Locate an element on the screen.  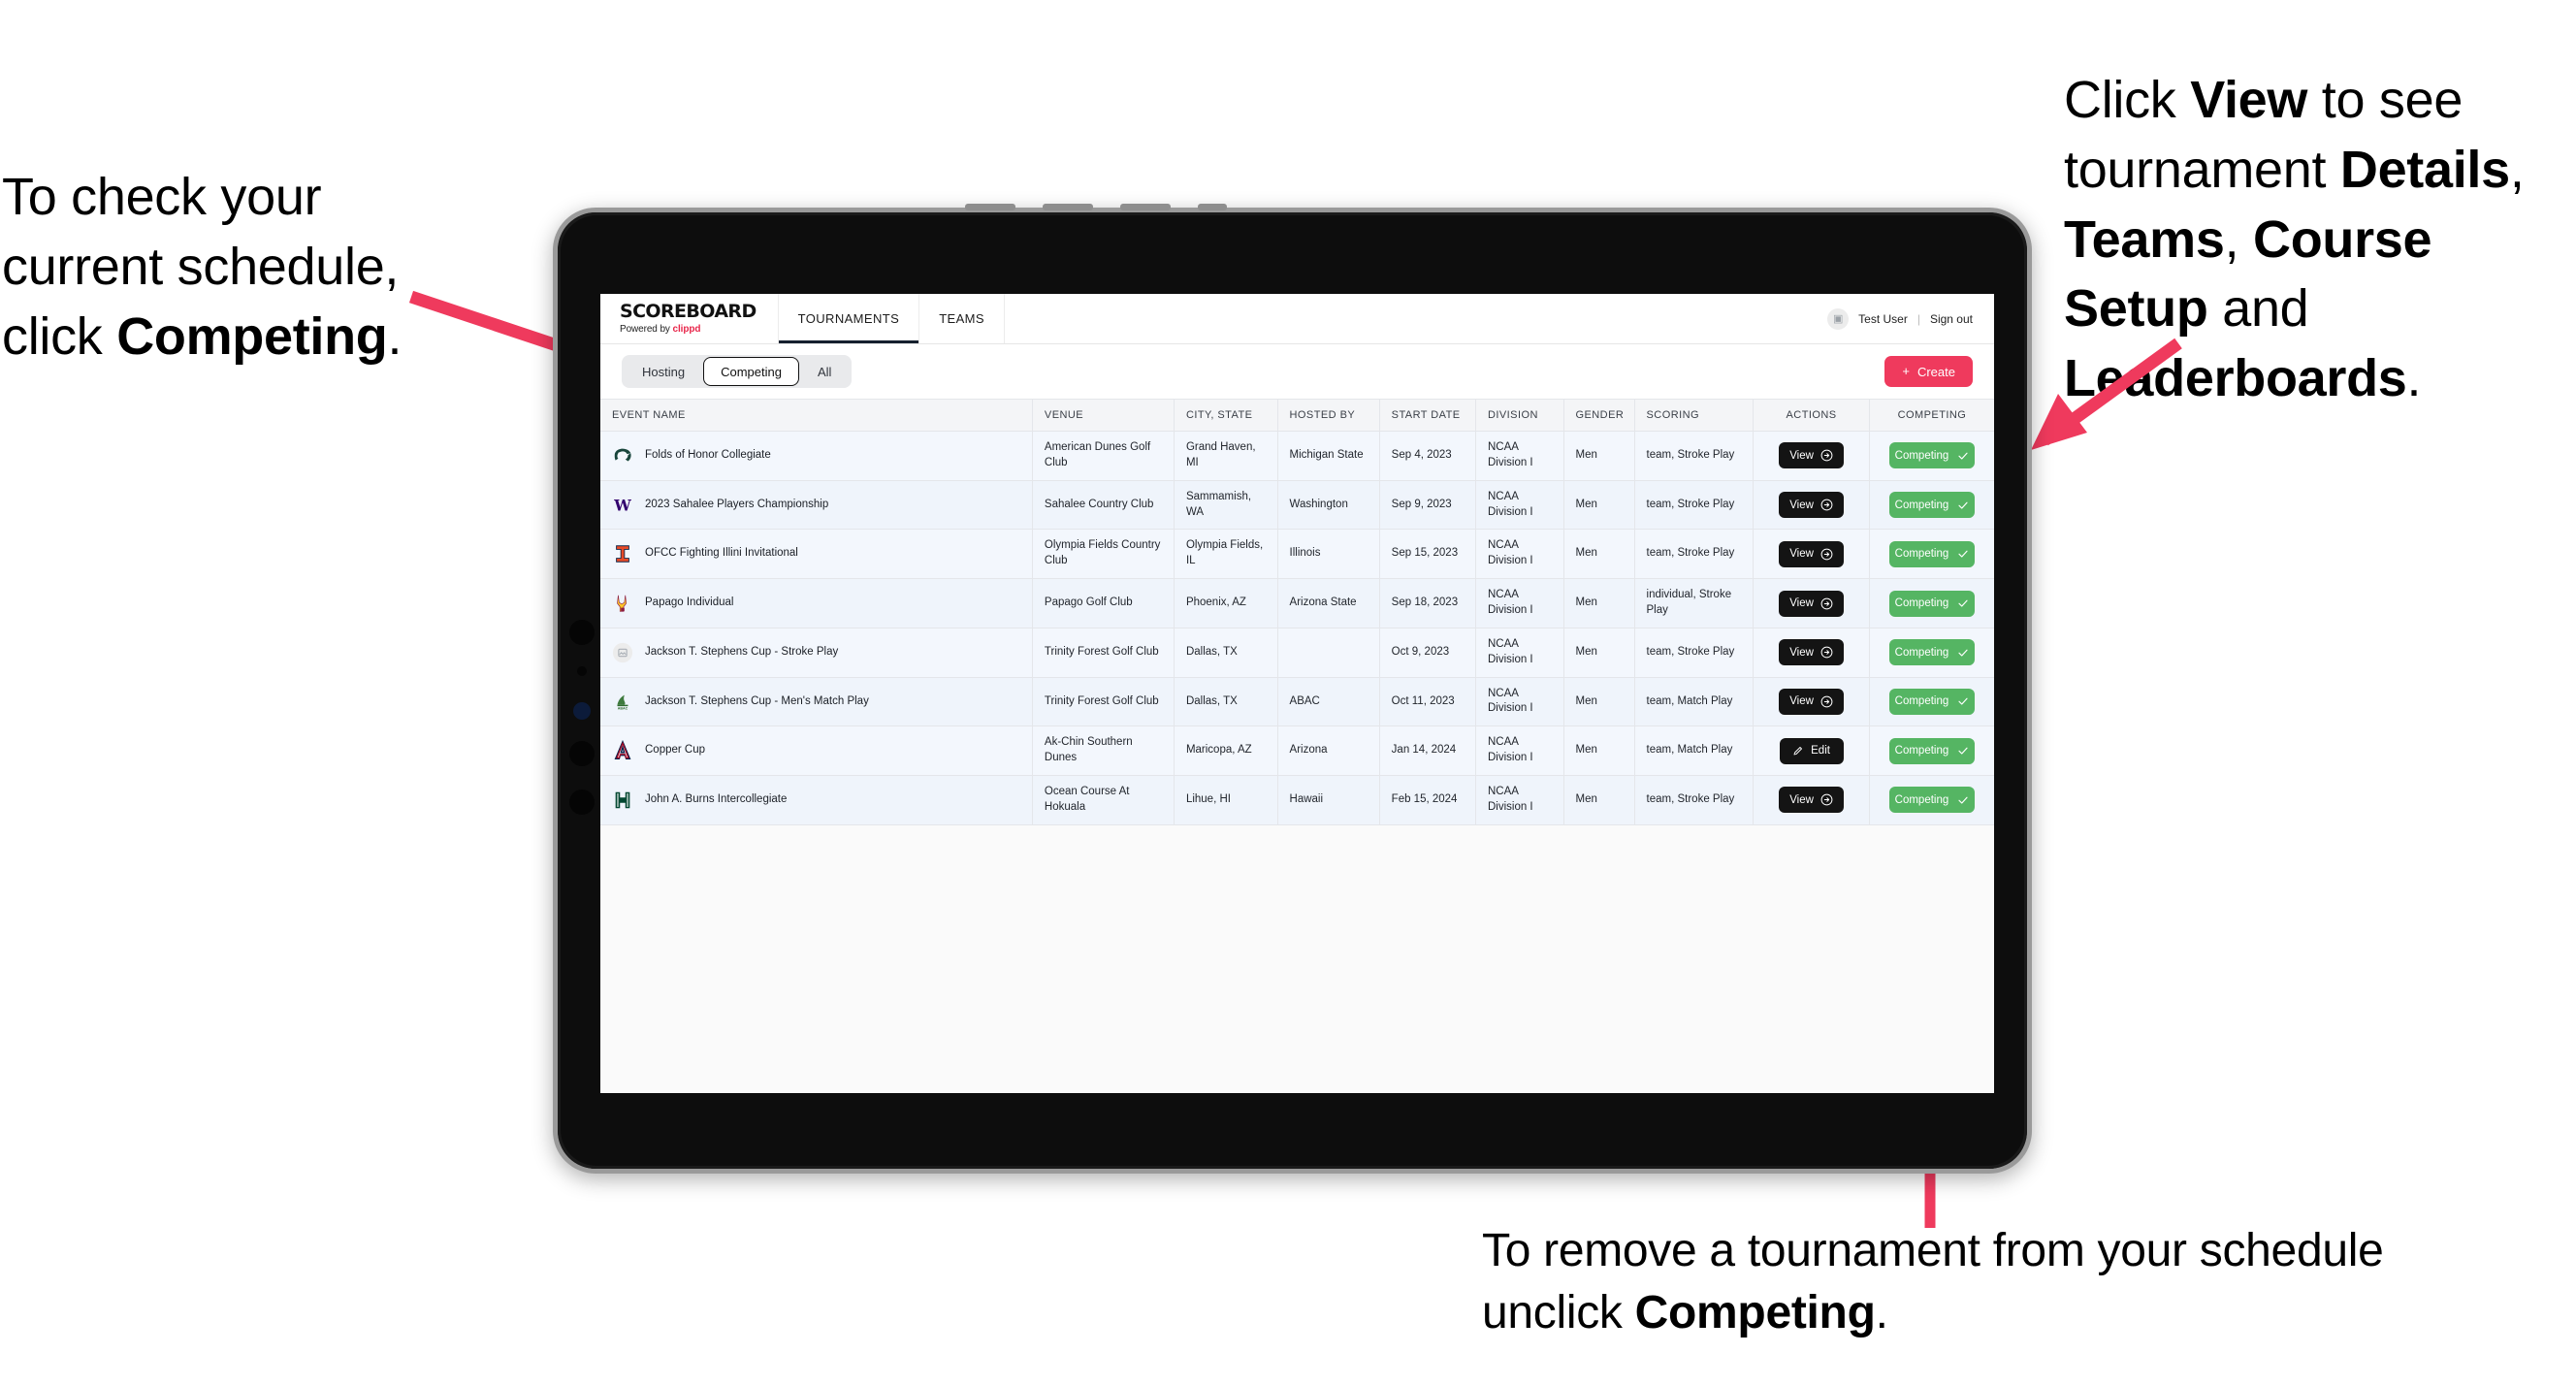
col-scoring: SCORING is located at coordinates (1694, 415).